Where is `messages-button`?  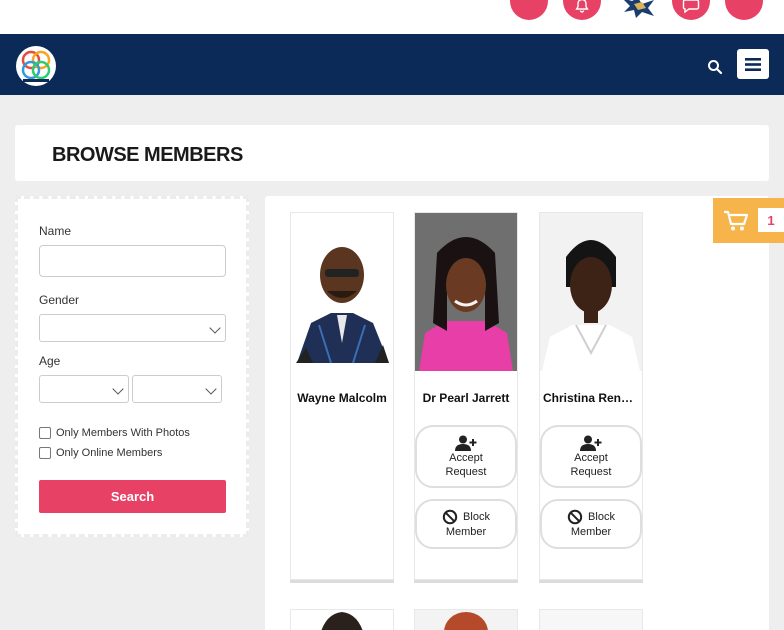 messages-button is located at coordinates (691, 10).